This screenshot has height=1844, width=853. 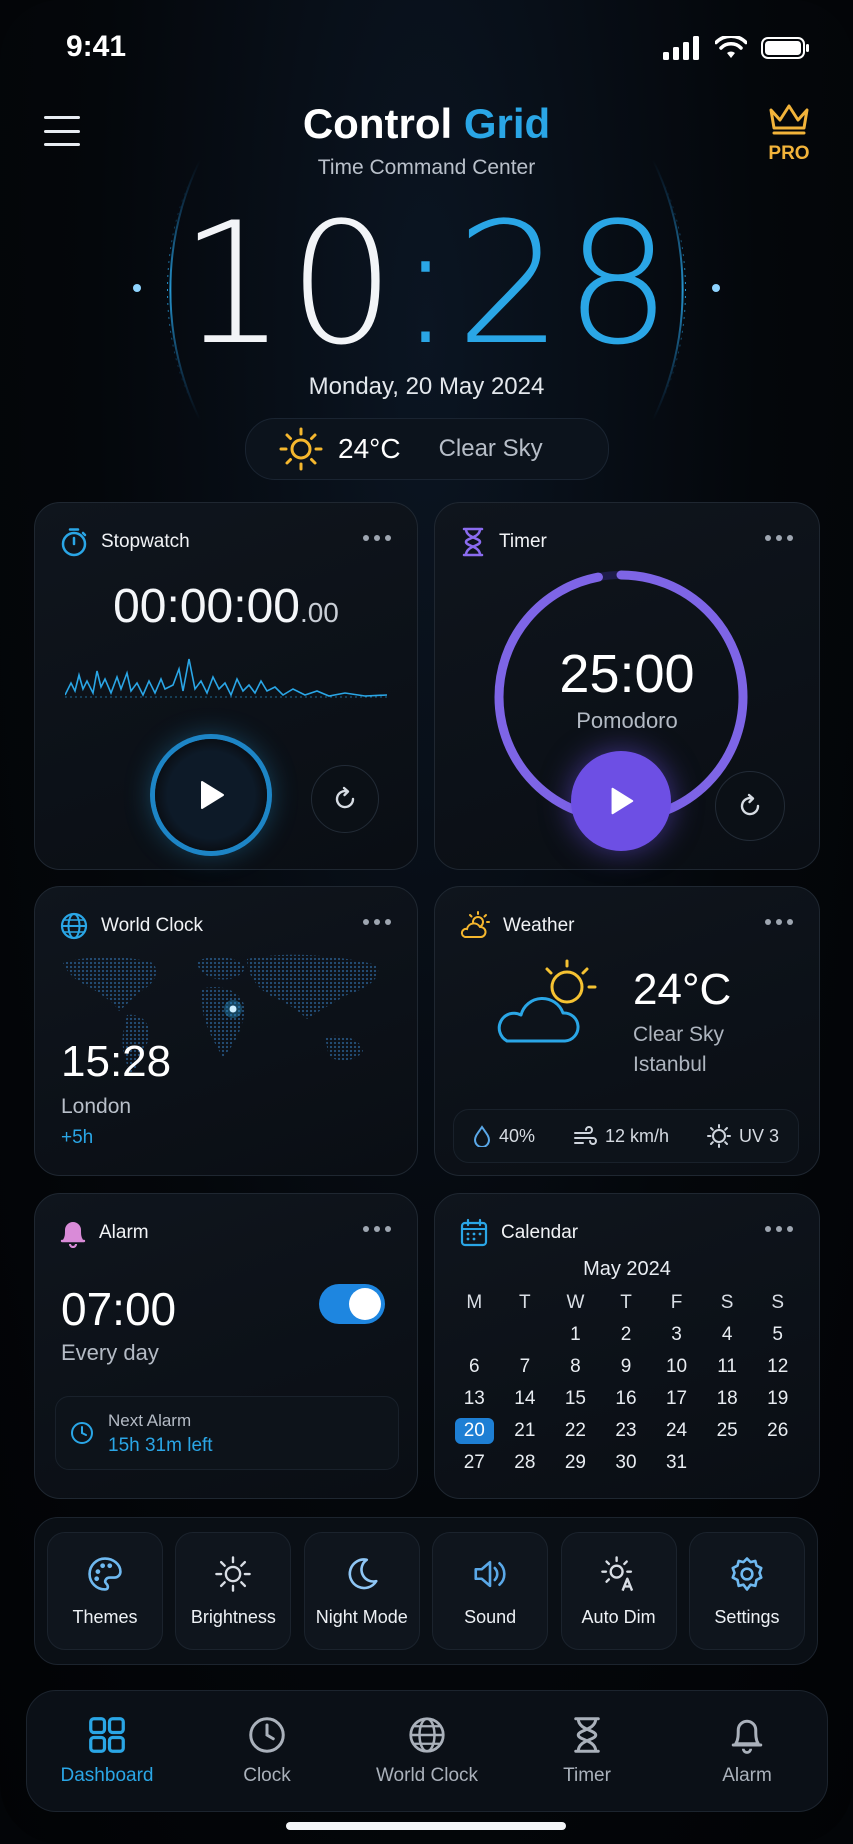 I want to click on timer-play-button, so click(x=621, y=801).